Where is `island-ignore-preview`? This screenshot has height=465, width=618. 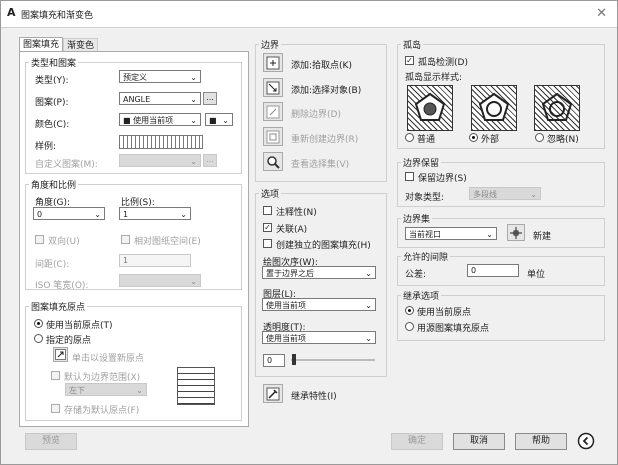 island-ignore-preview is located at coordinates (557, 108).